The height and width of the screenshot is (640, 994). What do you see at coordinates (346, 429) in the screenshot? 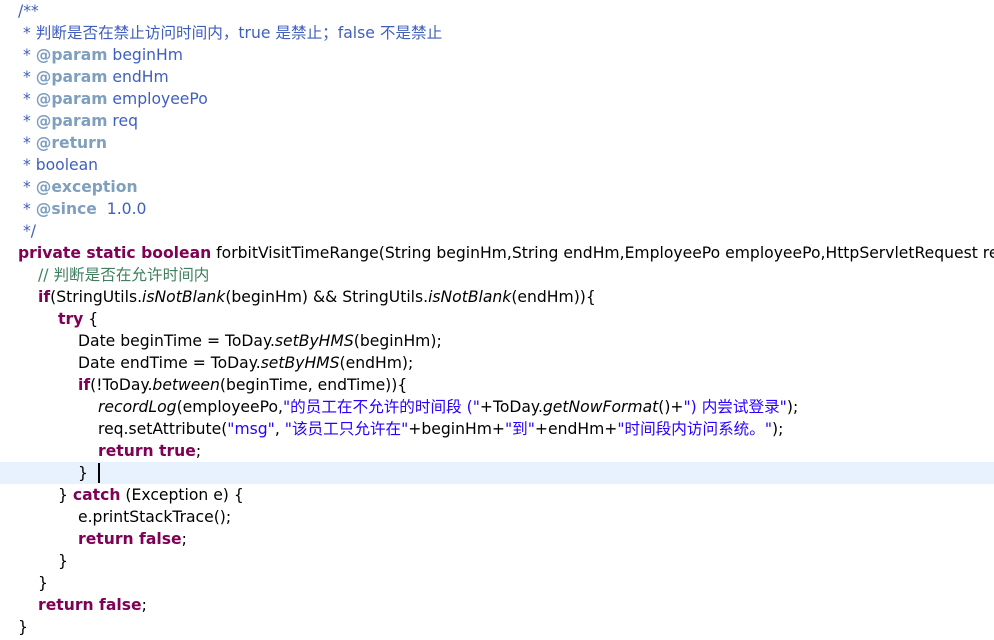
I see `code-token-str: "该员工只允许在"` at bounding box center [346, 429].